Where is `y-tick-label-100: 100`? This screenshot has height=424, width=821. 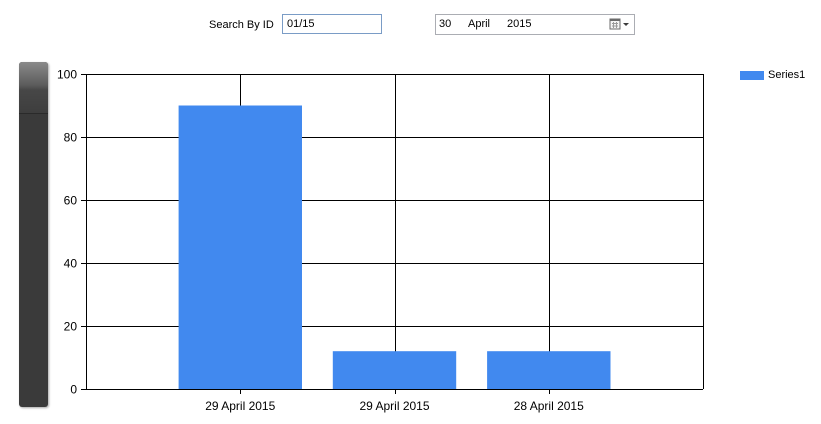
y-tick-label-100: 100 is located at coordinates (67, 75).